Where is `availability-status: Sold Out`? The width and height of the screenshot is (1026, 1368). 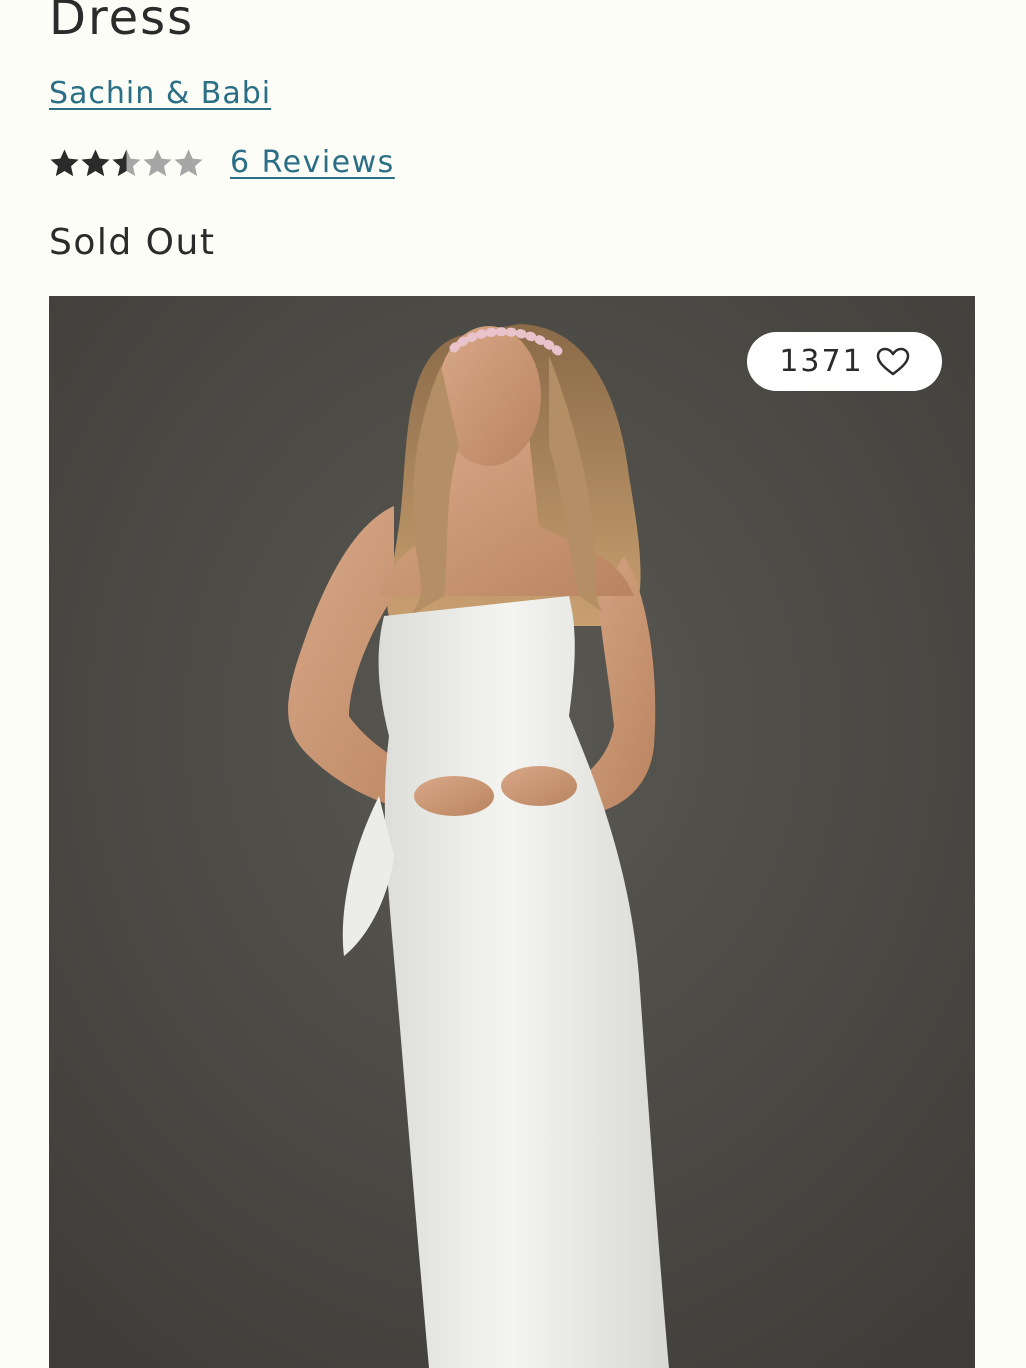
availability-status: Sold Out is located at coordinates (132, 242).